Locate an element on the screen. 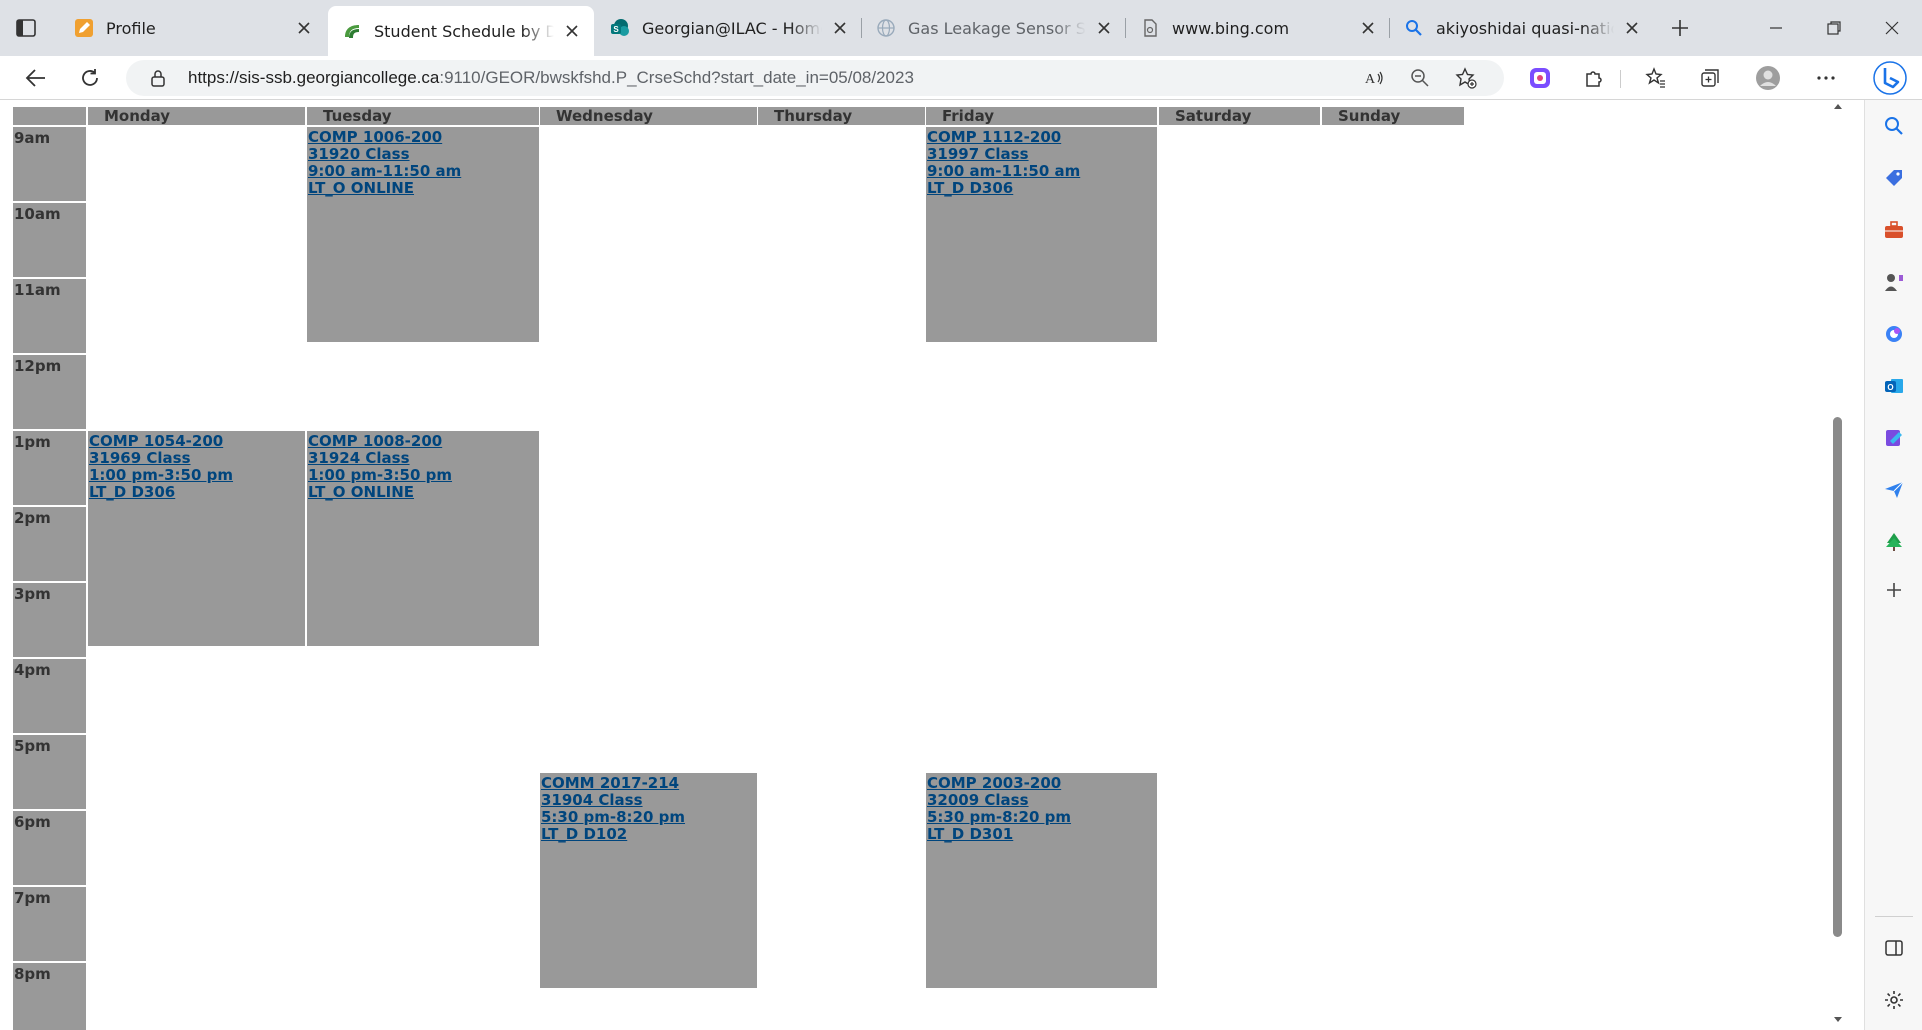  sidebar-tree-icon is located at coordinates (1894, 542).